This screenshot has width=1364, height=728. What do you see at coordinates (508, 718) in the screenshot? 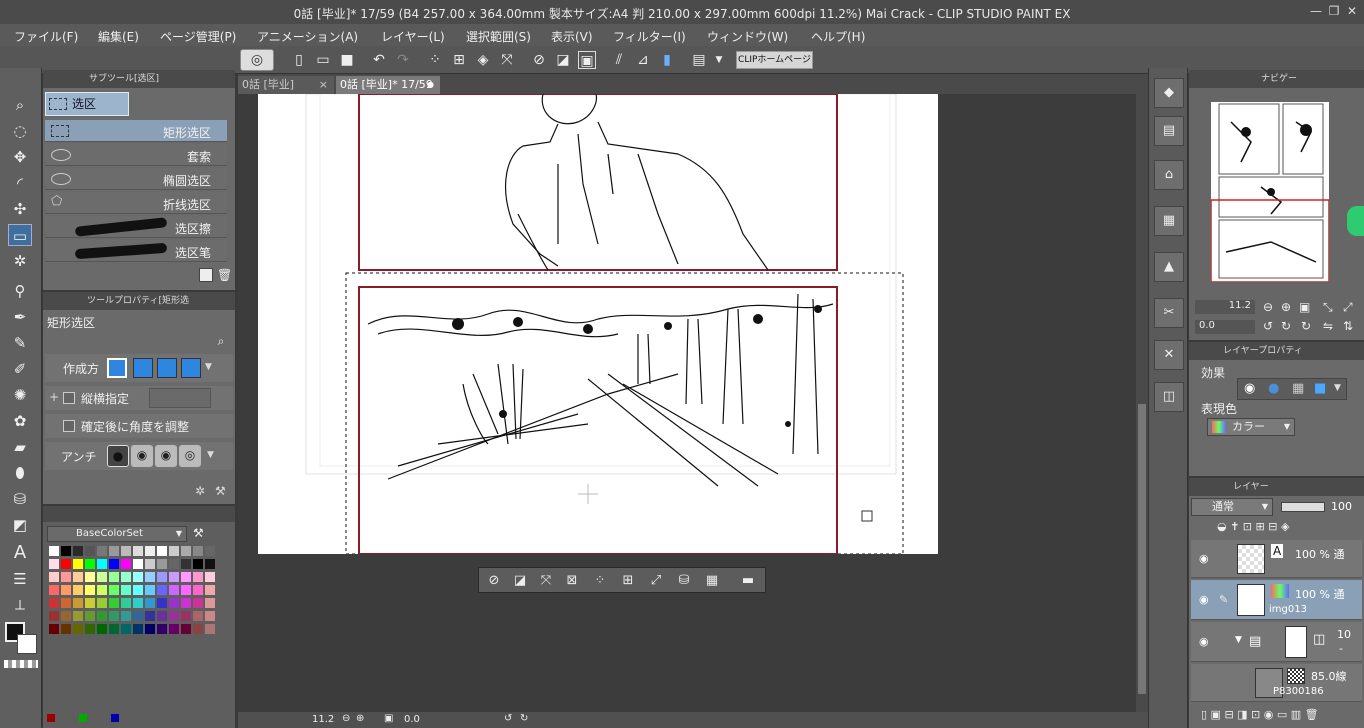
I see `rotate-left-icon: ↺` at bounding box center [508, 718].